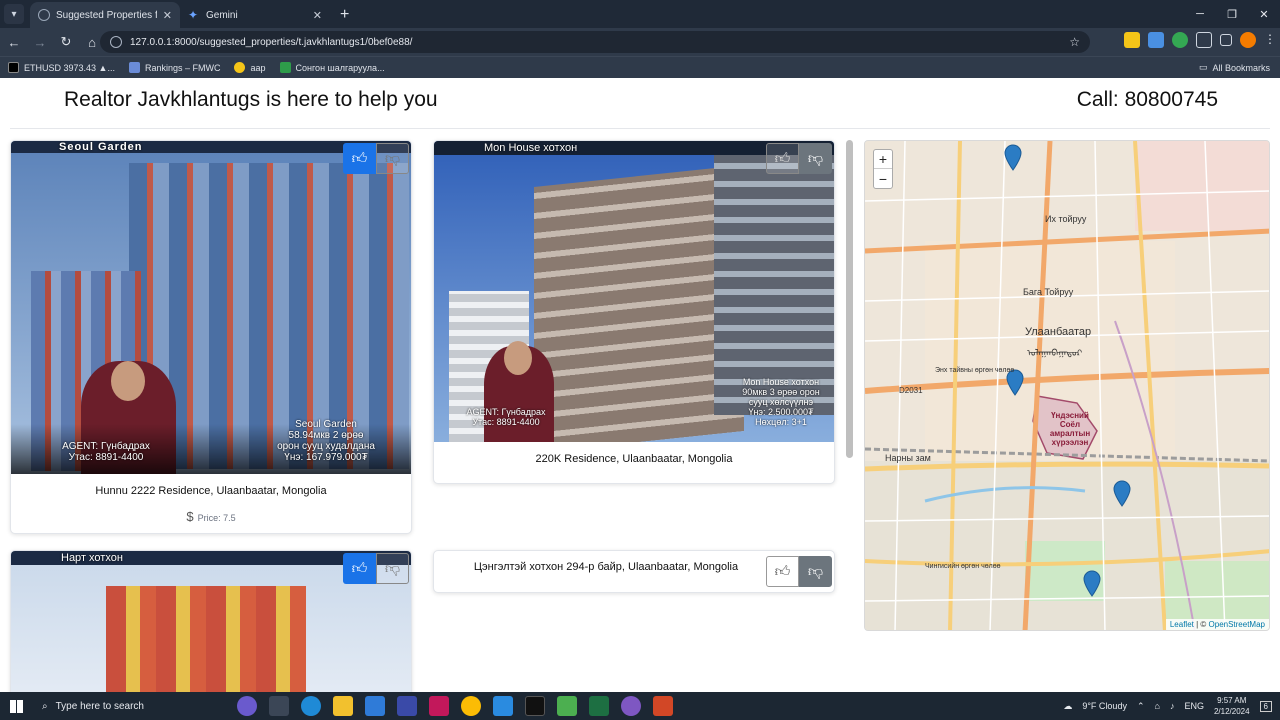 This screenshot has height=720, width=1280. I want to click on clock: 9:57 AM 2/12/2024, so click(1232, 706).